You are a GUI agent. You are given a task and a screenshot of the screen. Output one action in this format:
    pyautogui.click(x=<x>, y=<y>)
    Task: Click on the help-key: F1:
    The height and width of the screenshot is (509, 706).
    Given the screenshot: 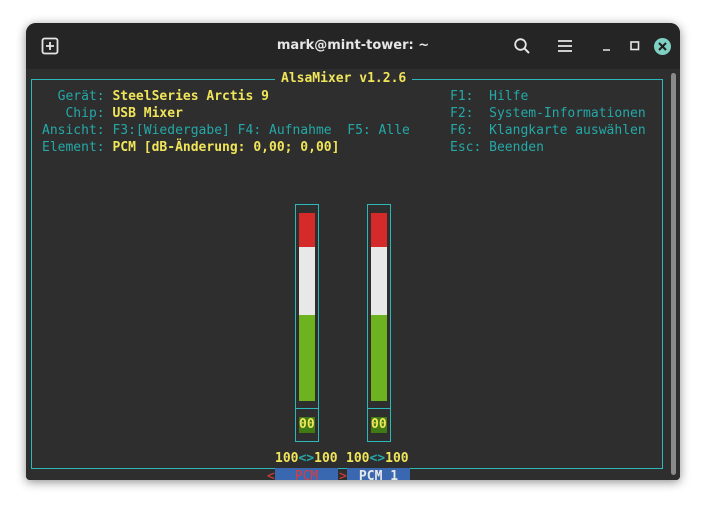 What is the action you would take?
    pyautogui.click(x=462, y=96)
    